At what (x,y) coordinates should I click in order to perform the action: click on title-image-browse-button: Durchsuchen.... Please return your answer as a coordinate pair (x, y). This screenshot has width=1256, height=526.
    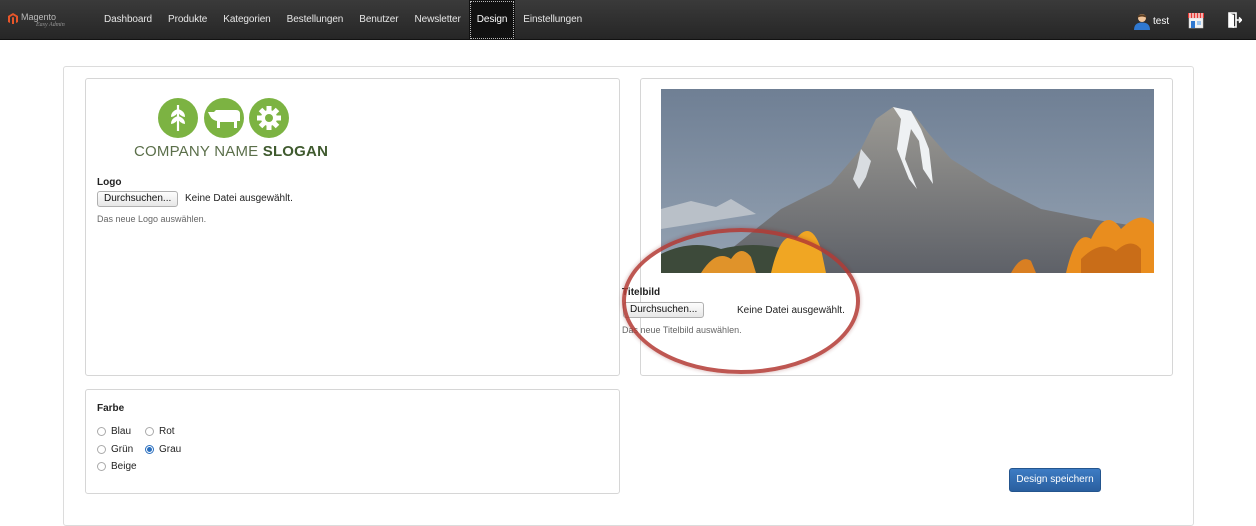
    Looking at the image, I should click on (664, 310).